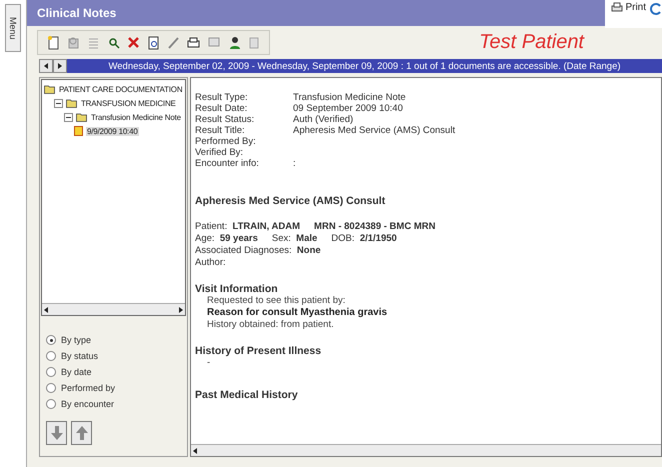 The width and height of the screenshot is (662, 467). What do you see at coordinates (222, 97) in the screenshot?
I see `field-label: Result Type:` at bounding box center [222, 97].